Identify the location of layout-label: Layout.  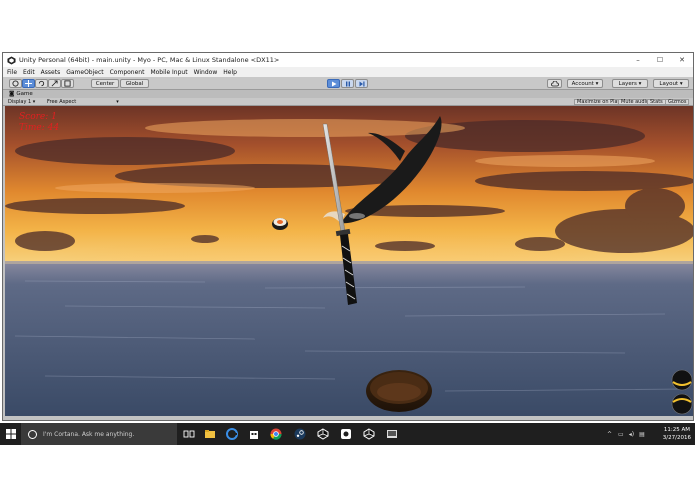
(669, 83).